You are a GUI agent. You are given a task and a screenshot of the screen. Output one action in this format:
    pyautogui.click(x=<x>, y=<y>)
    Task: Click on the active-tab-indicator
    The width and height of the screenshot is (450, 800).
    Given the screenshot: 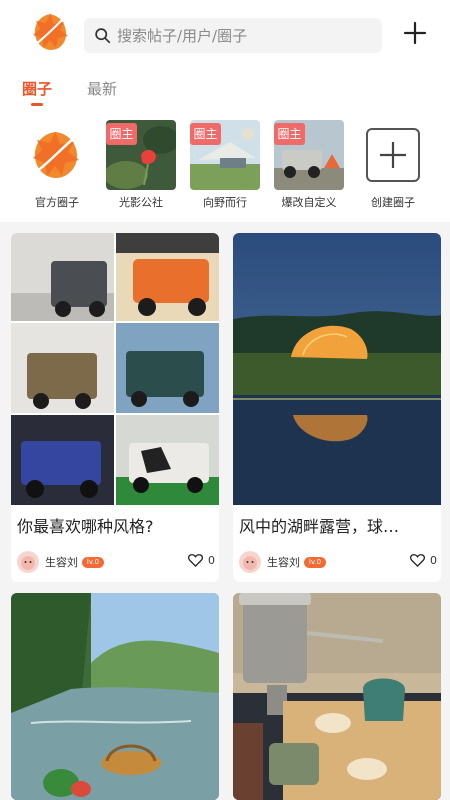 What is the action you would take?
    pyautogui.click(x=37, y=104)
    